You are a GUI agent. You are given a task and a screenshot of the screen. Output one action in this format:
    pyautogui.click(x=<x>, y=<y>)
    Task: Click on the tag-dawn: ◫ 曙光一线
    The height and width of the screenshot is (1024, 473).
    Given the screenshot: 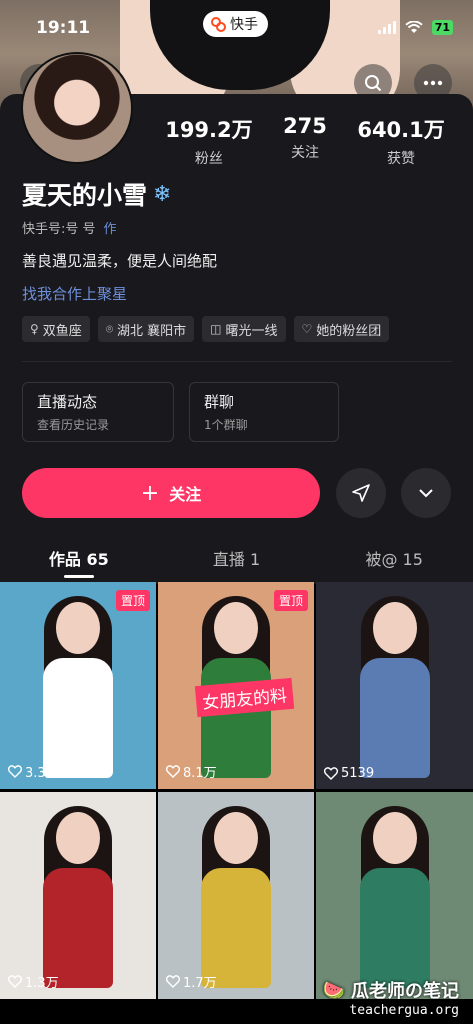 What is the action you would take?
    pyautogui.click(x=244, y=329)
    